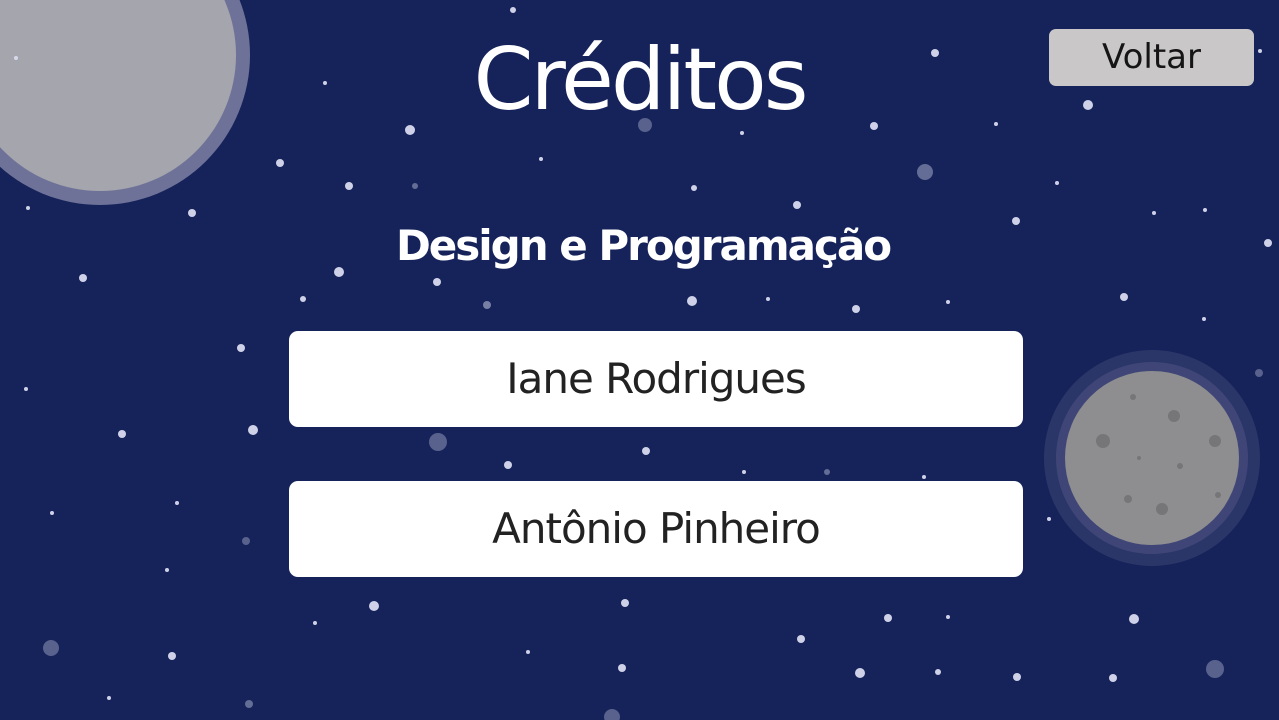 The width and height of the screenshot is (1279, 720). Describe the element at coordinates (656, 529) in the screenshot. I see `credit-card-name: Antônio Pinheiro` at that location.